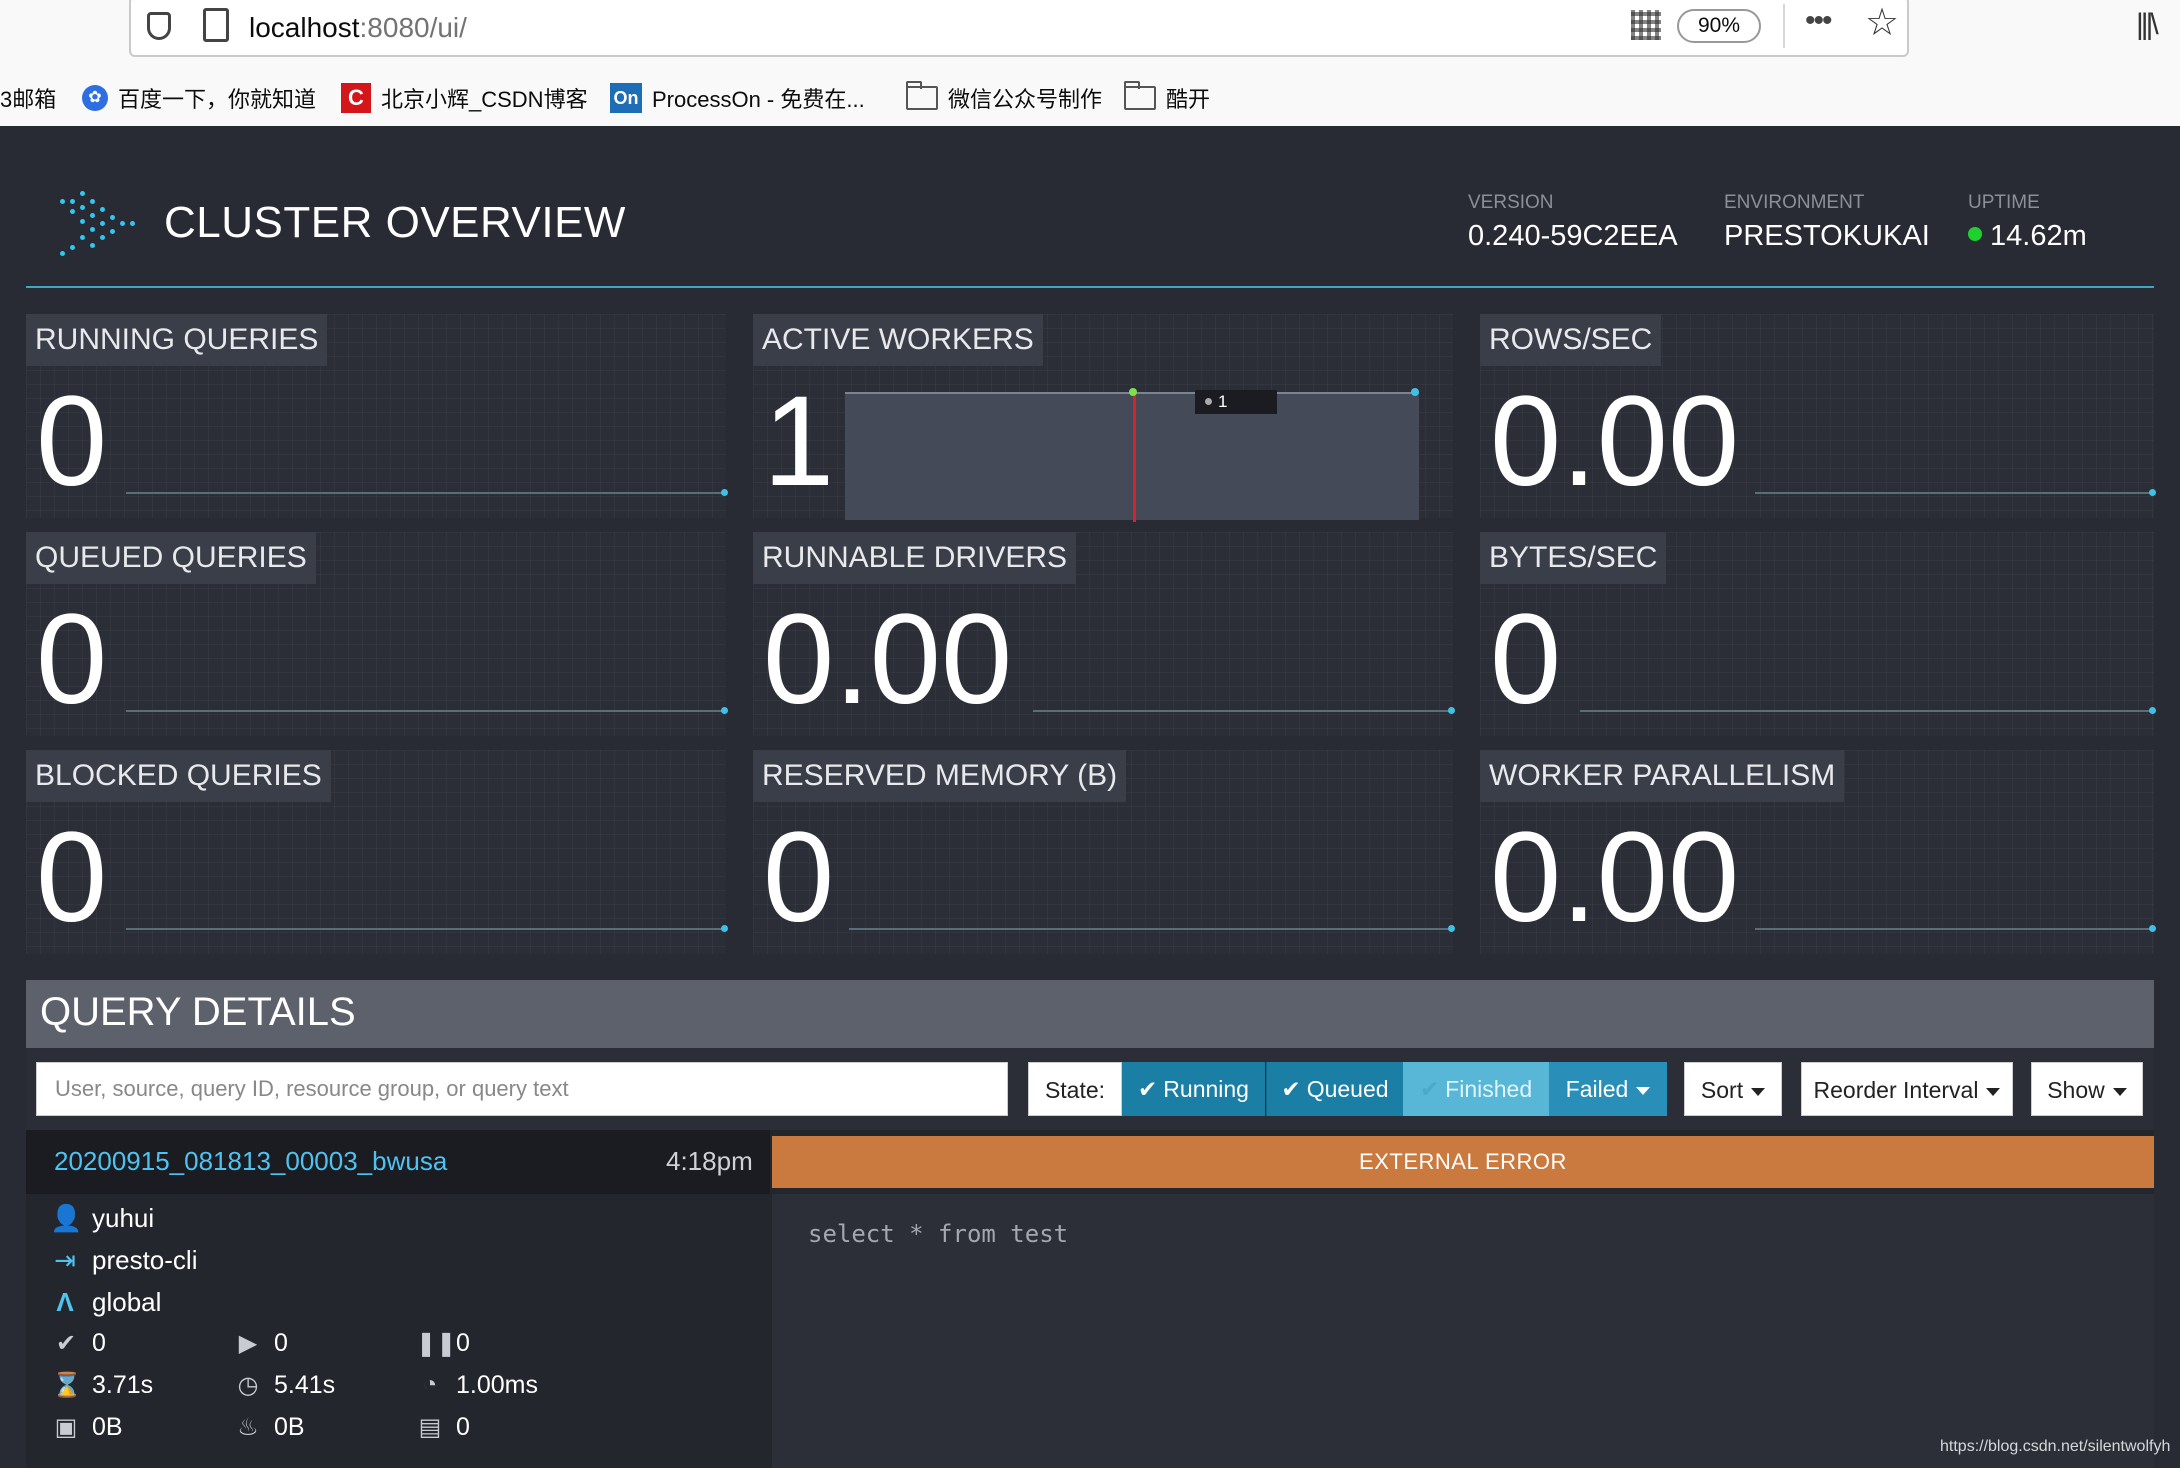  What do you see at coordinates (1646, 25) in the screenshot?
I see `qr-code-icon` at bounding box center [1646, 25].